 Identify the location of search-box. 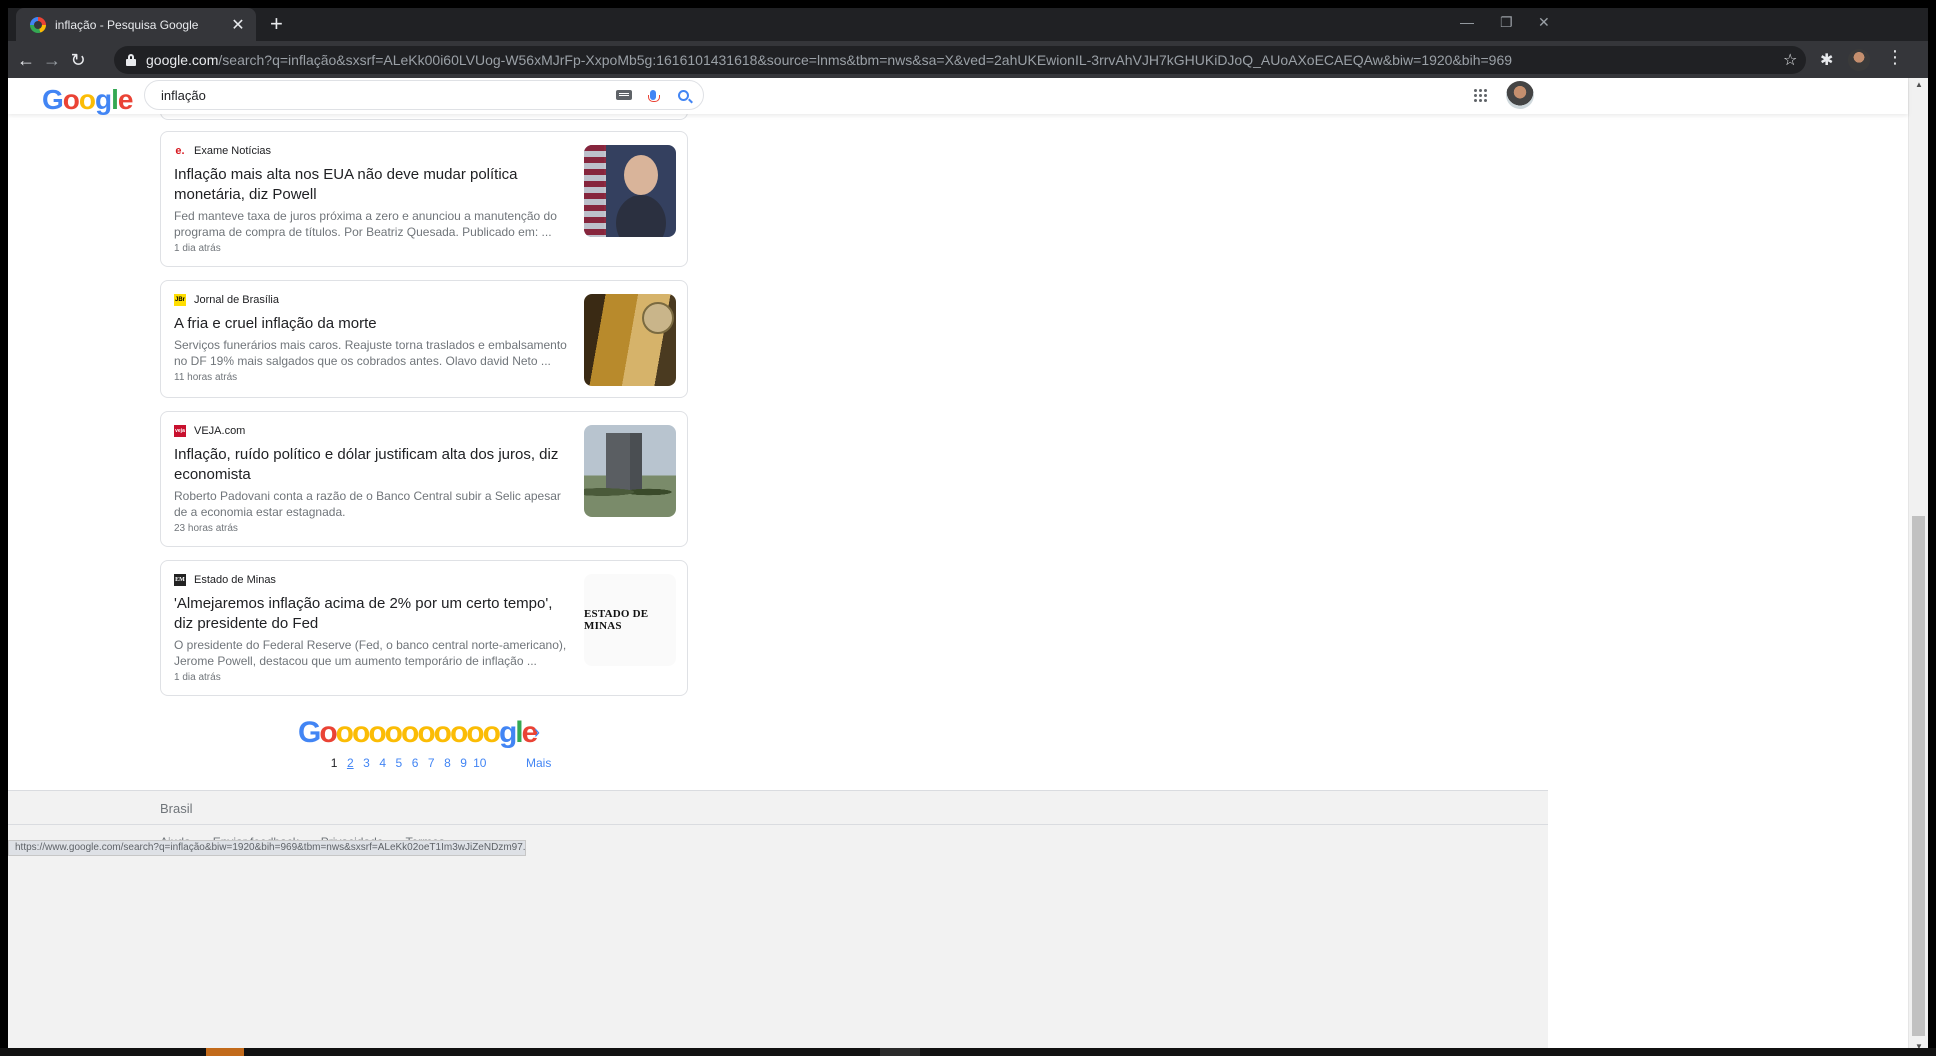
(424, 95).